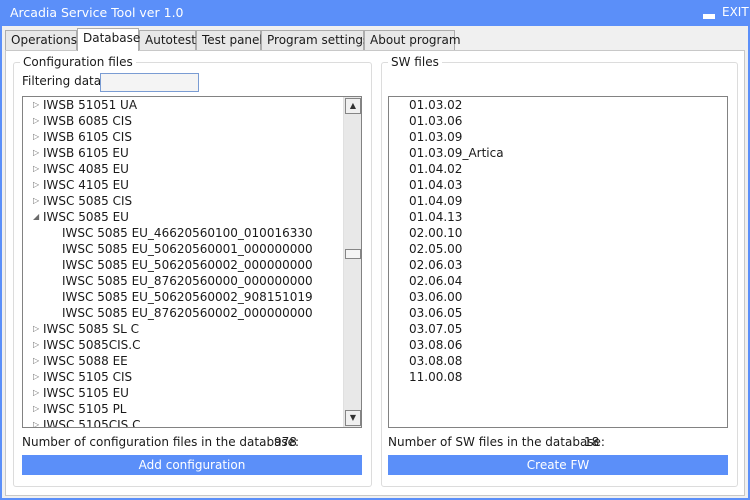 Image resolution: width=750 pixels, height=500 pixels. What do you see at coordinates (353, 106) in the screenshot?
I see `arrow-up-icon: ▲` at bounding box center [353, 106].